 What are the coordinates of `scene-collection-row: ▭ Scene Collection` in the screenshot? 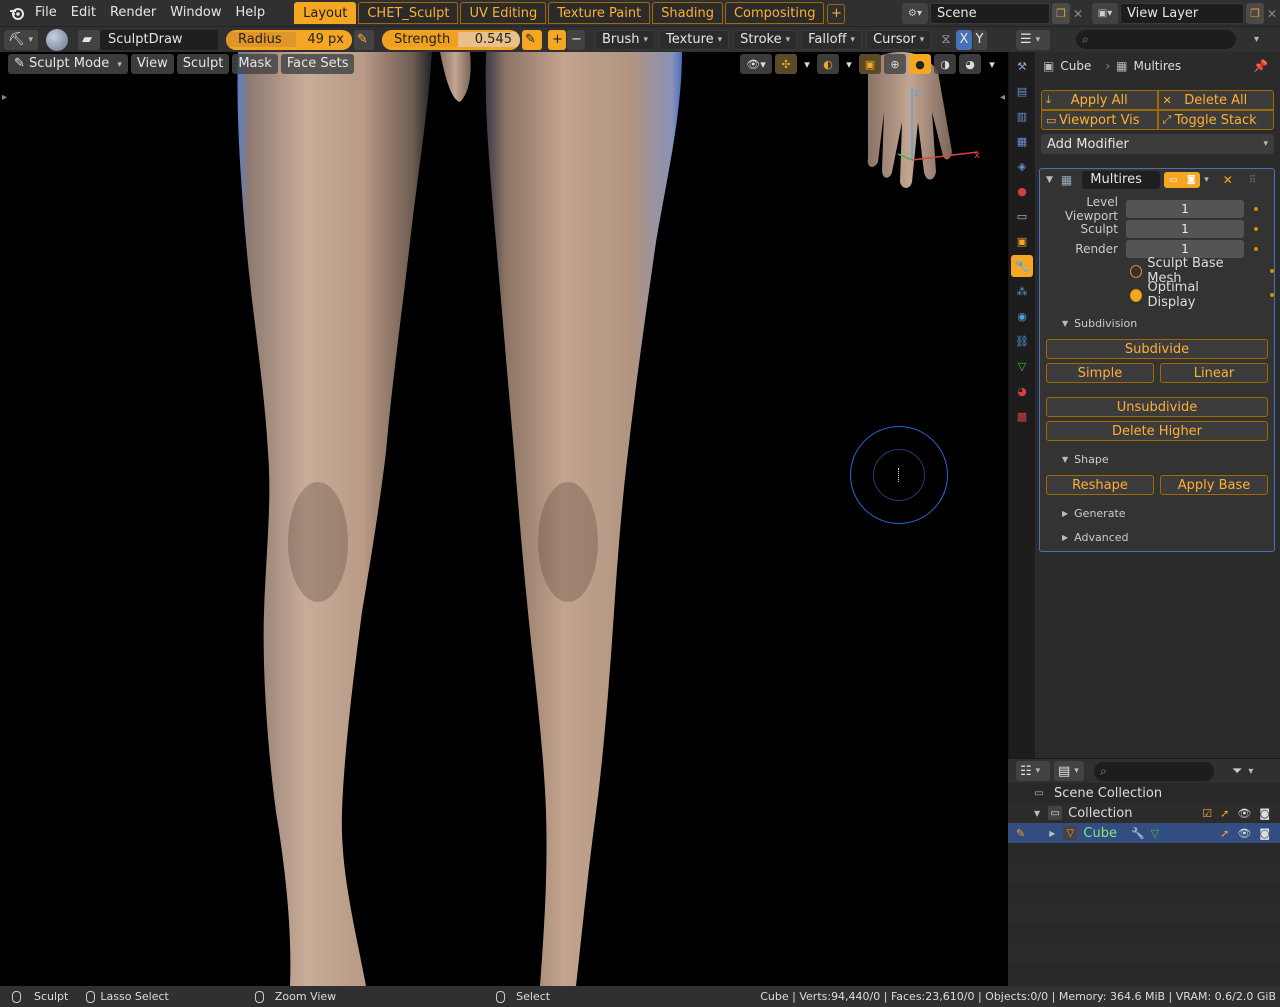 It's located at (1144, 793).